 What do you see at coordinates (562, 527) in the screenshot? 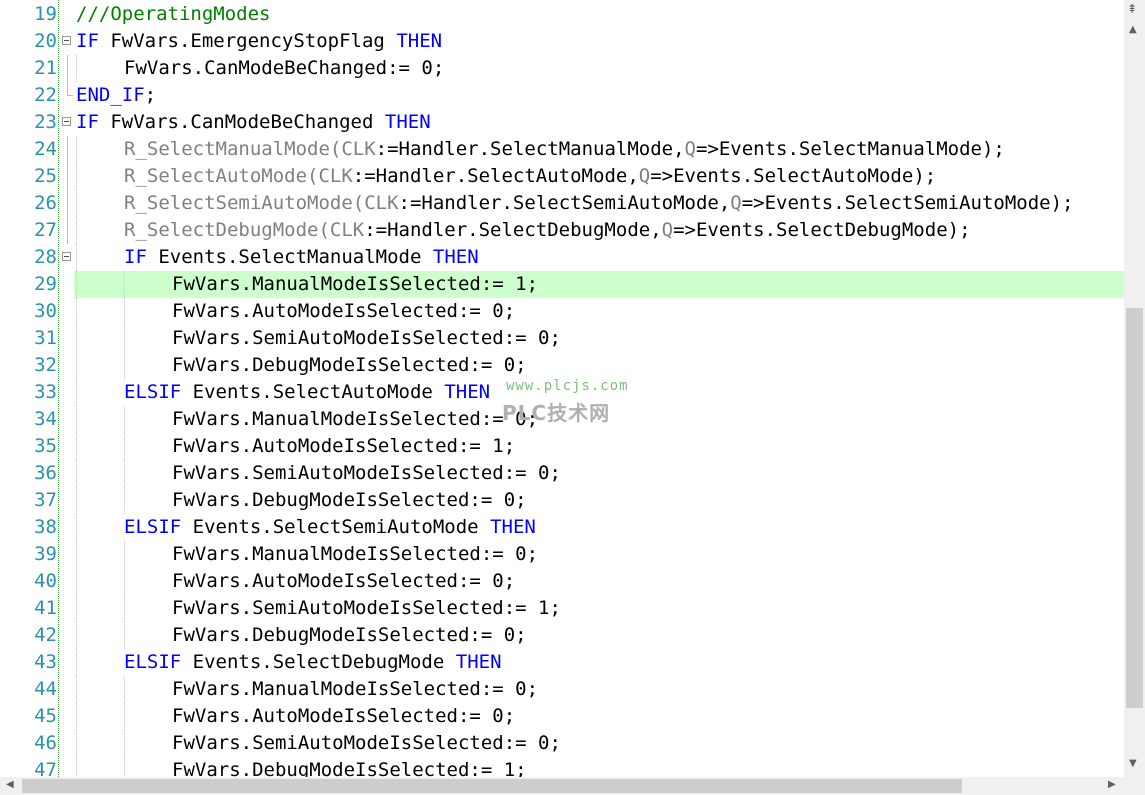
I see `code-line: 38 ELSIF Events.SelectSemiAutoMode THEN` at bounding box center [562, 527].